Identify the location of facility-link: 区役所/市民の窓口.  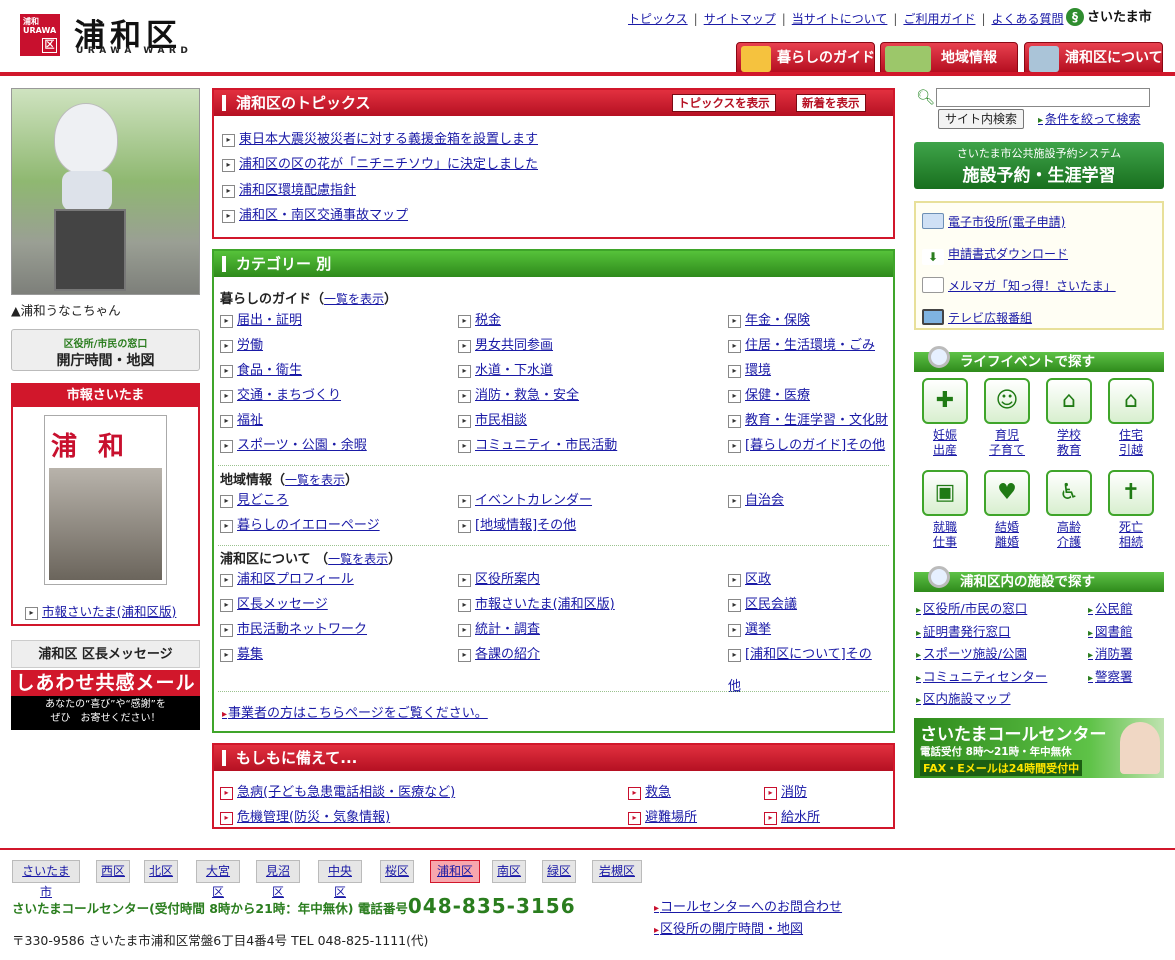
(971, 607).